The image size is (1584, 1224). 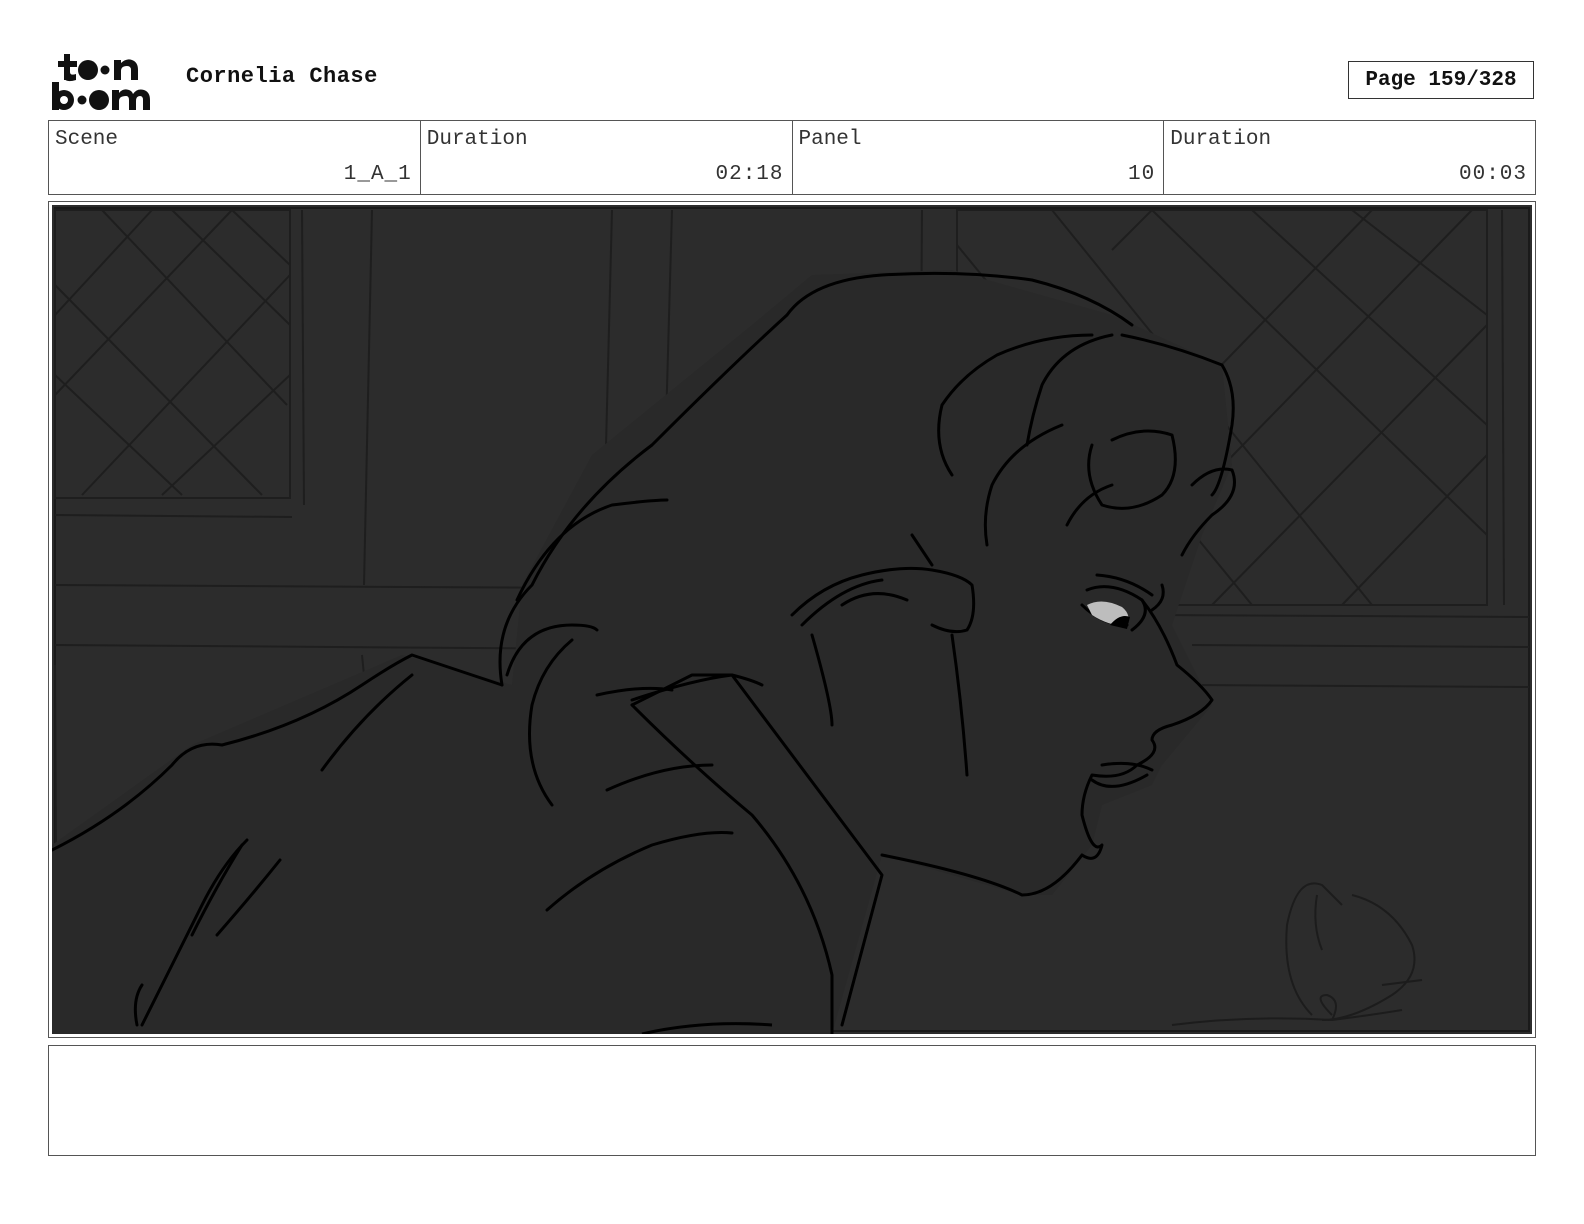 What do you see at coordinates (607, 157) in the screenshot?
I see `scene-duration-cell: Duration 02:18` at bounding box center [607, 157].